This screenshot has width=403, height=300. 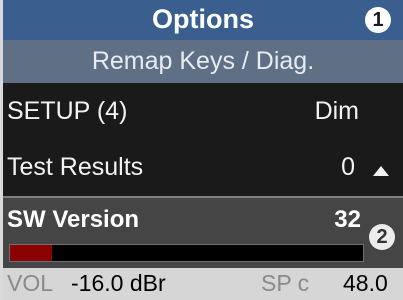 What do you see at coordinates (118, 283) in the screenshot?
I see `vol-value: -16.0 dBr` at bounding box center [118, 283].